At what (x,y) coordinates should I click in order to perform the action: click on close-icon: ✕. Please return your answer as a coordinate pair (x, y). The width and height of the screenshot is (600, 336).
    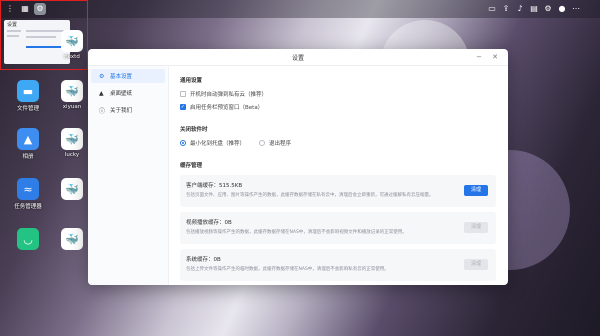
    Looking at the image, I should click on (495, 57).